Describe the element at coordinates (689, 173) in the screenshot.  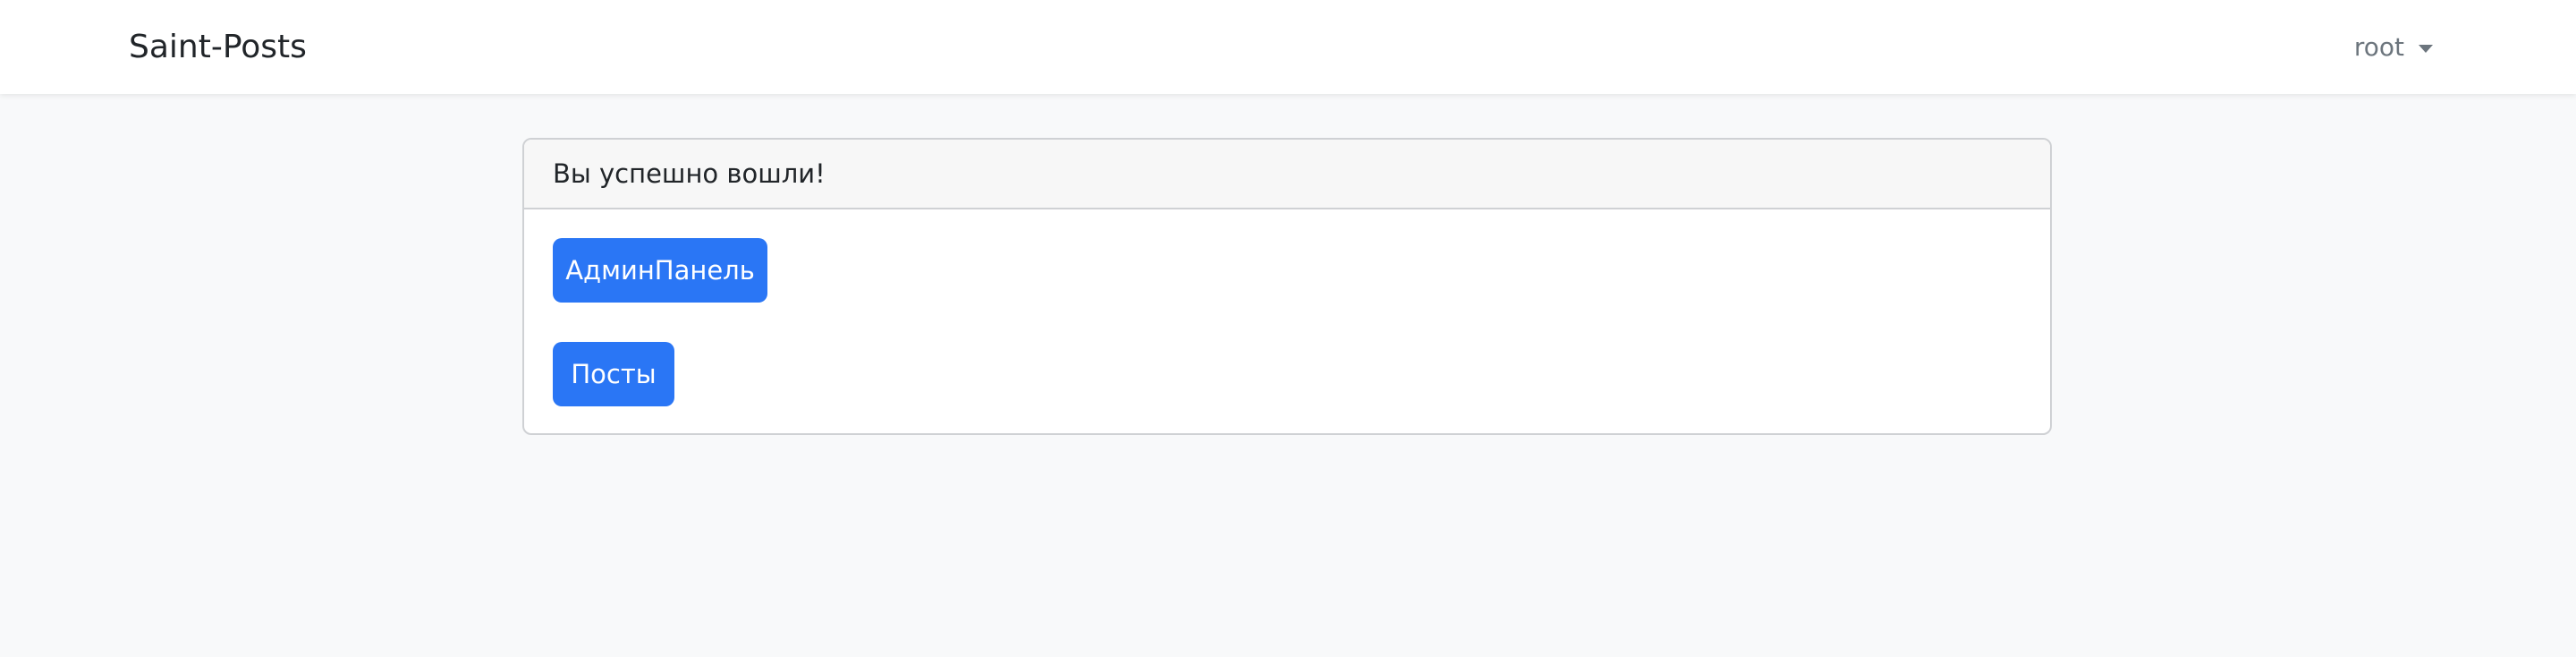
I see `card-header-text: Вы успешно вошли!` at that location.